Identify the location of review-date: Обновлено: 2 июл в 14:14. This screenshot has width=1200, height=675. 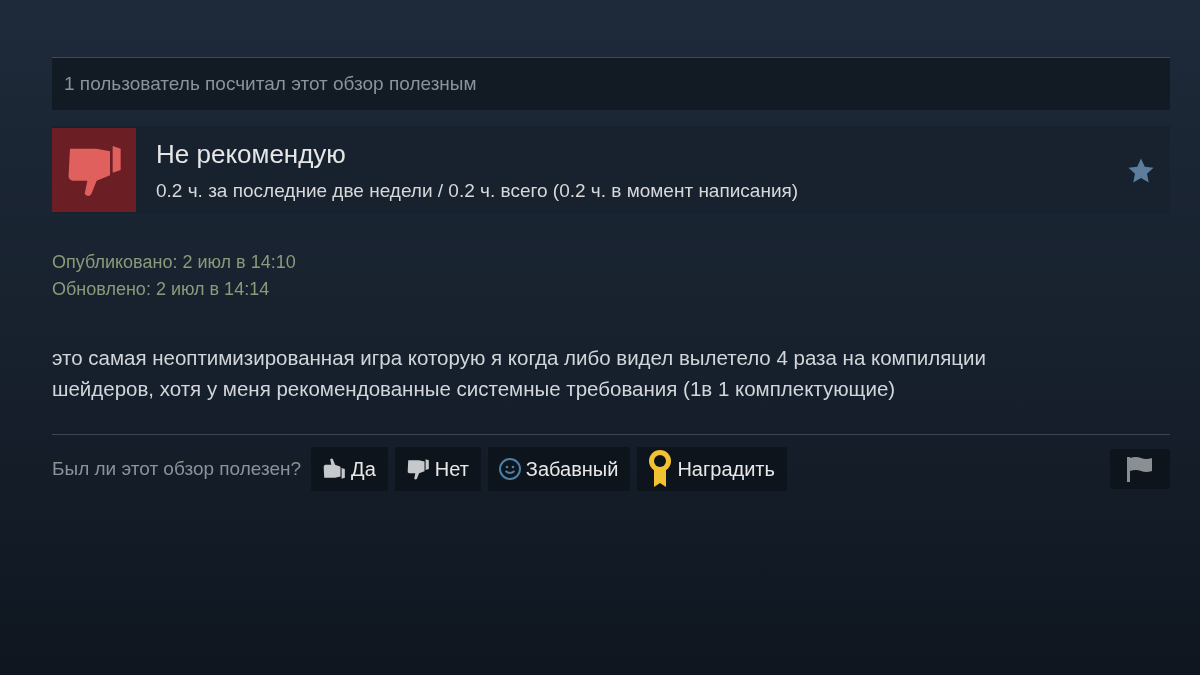
(161, 289).